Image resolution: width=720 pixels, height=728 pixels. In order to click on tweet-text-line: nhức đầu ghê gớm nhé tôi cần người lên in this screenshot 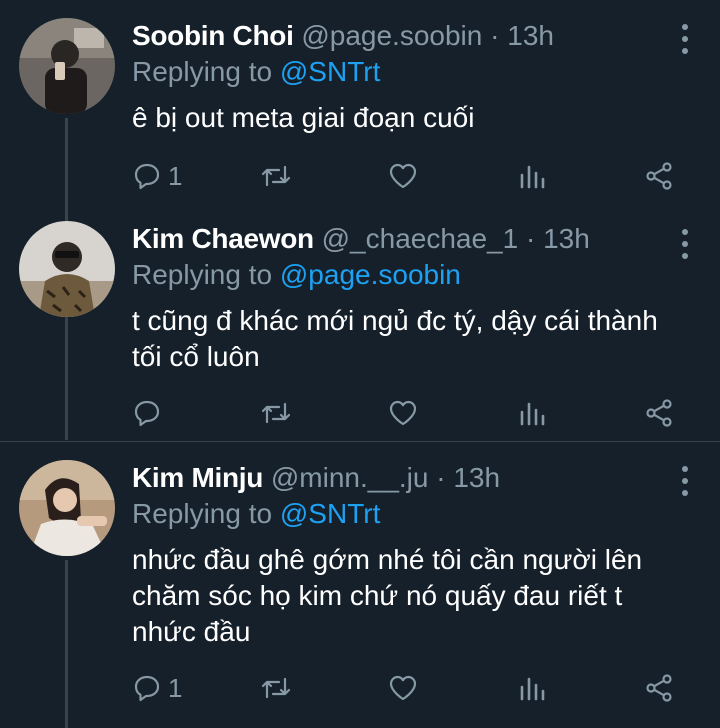, I will do `click(387, 559)`.